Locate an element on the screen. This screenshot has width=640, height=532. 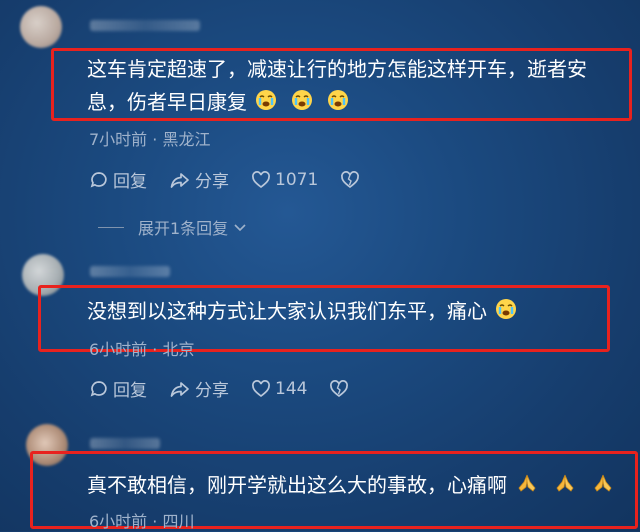
comment-meta: 7小时前 · 黑龙江 is located at coordinates (149, 138).